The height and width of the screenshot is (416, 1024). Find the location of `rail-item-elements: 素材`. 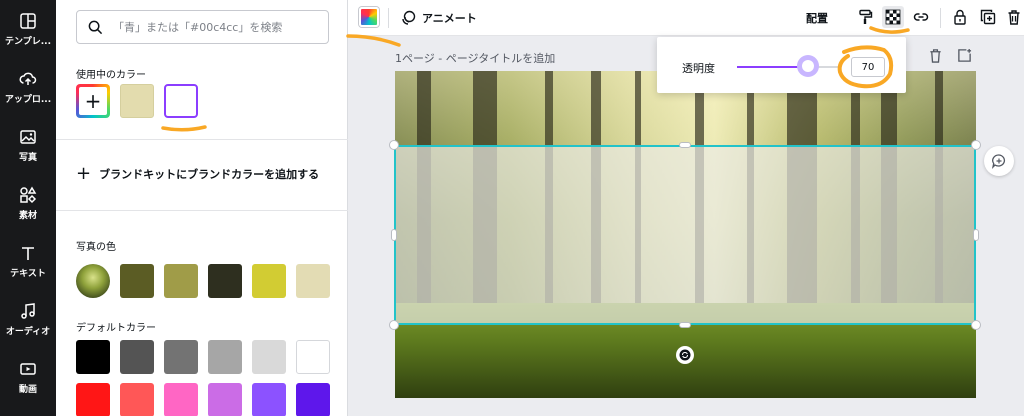

rail-item-elements: 素材 is located at coordinates (28, 203).